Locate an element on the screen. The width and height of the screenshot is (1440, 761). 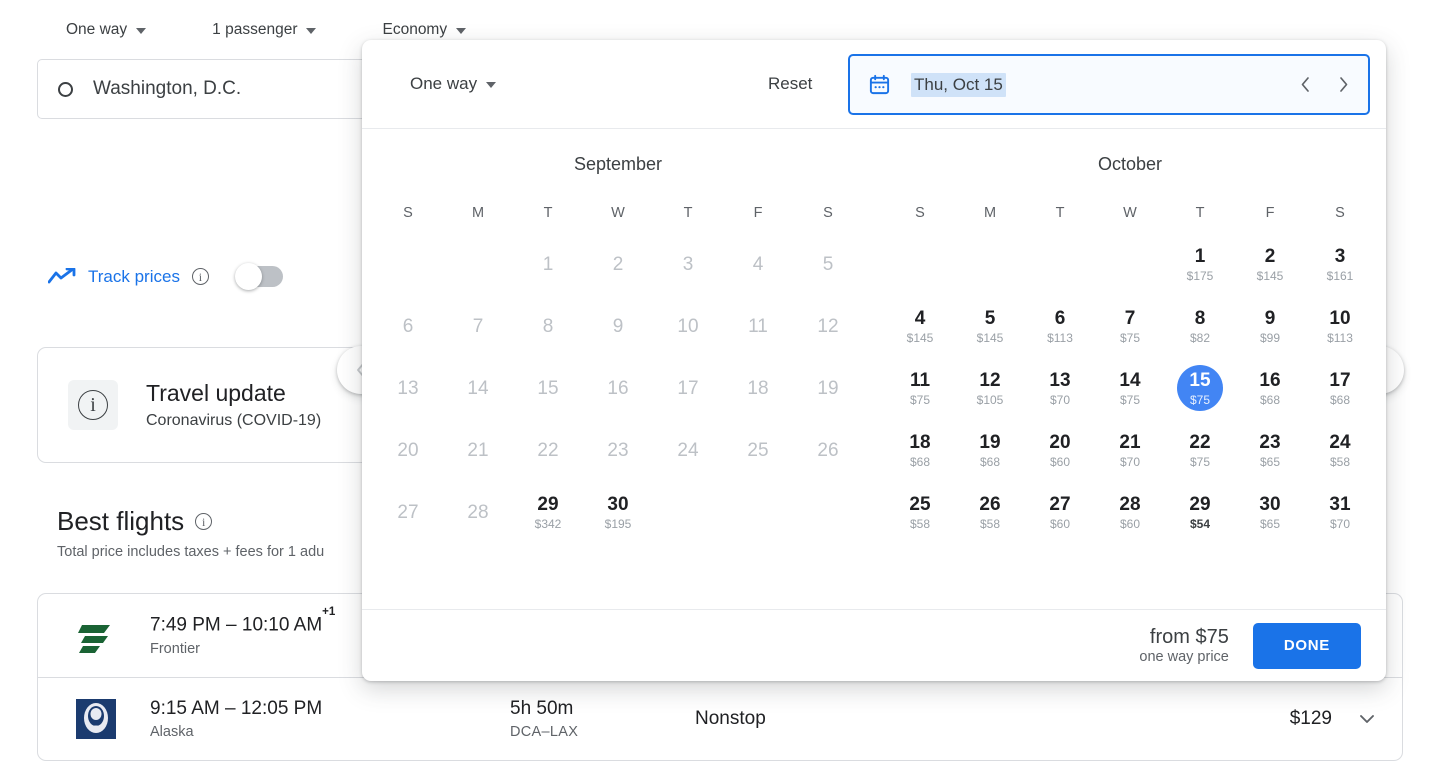
calendar-day-number: 12 is located at coordinates (990, 380).